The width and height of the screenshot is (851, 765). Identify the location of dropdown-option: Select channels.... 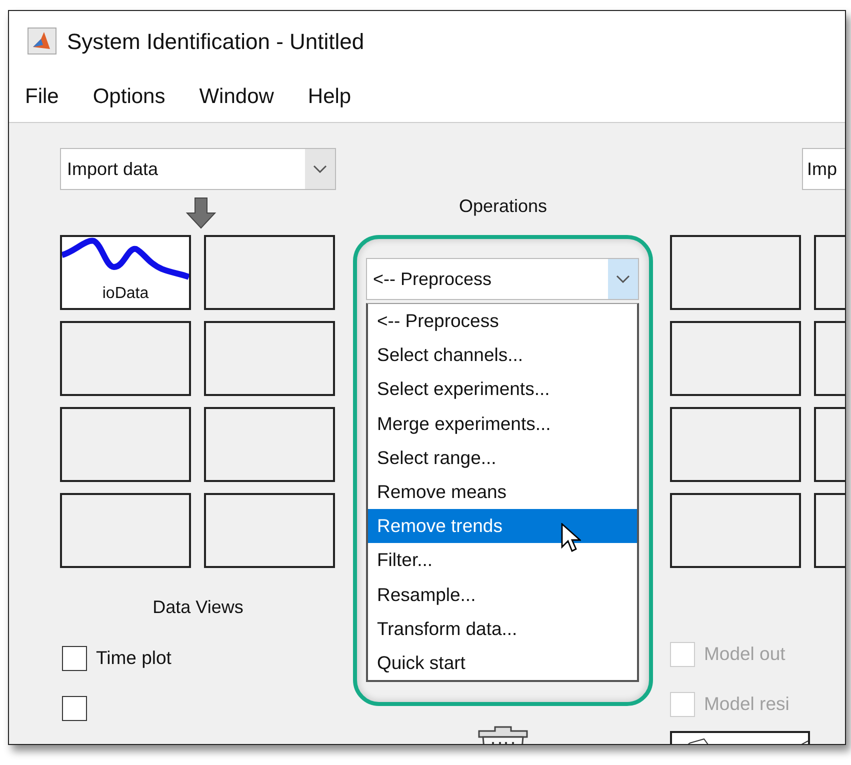
(502, 355).